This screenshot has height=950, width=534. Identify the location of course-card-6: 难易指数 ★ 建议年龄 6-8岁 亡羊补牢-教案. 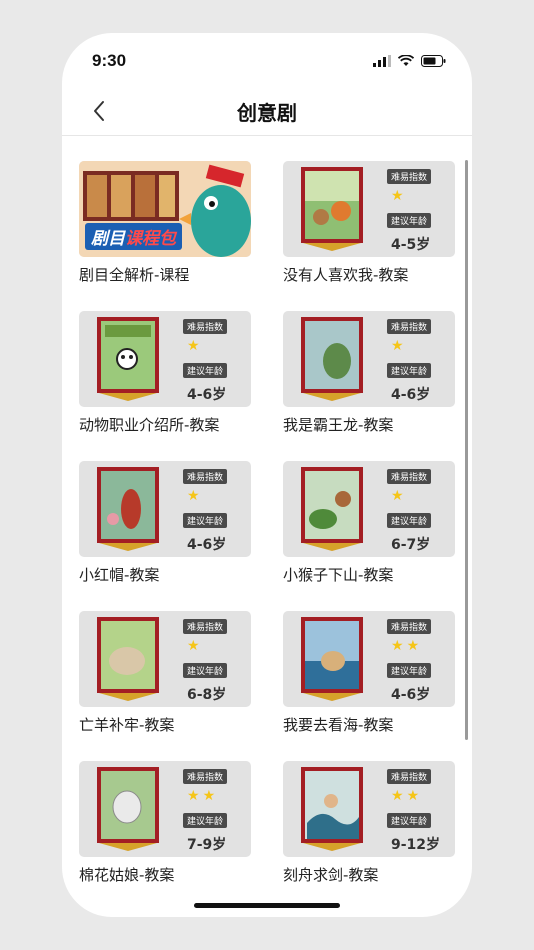
(165, 681).